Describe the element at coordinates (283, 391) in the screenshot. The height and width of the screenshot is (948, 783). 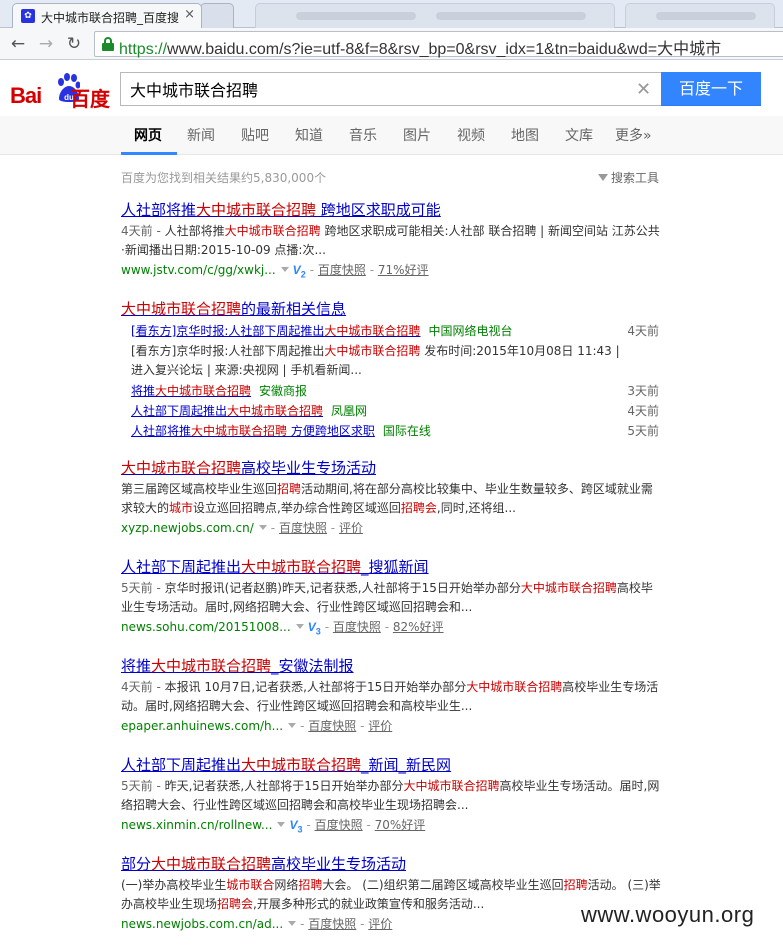
I see `news-source: 安徽商报` at that location.